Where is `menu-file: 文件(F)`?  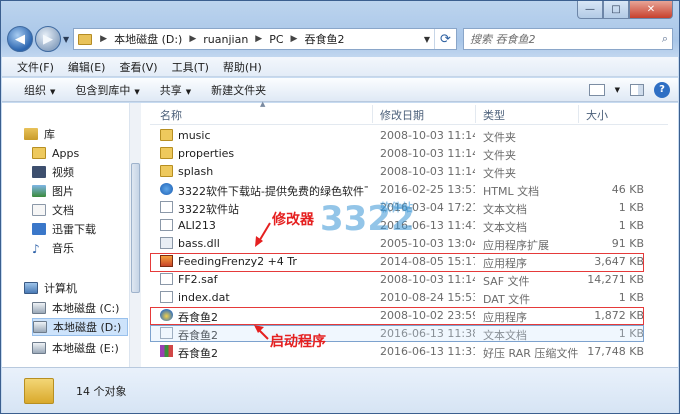 menu-file: 文件(F) is located at coordinates (35, 67).